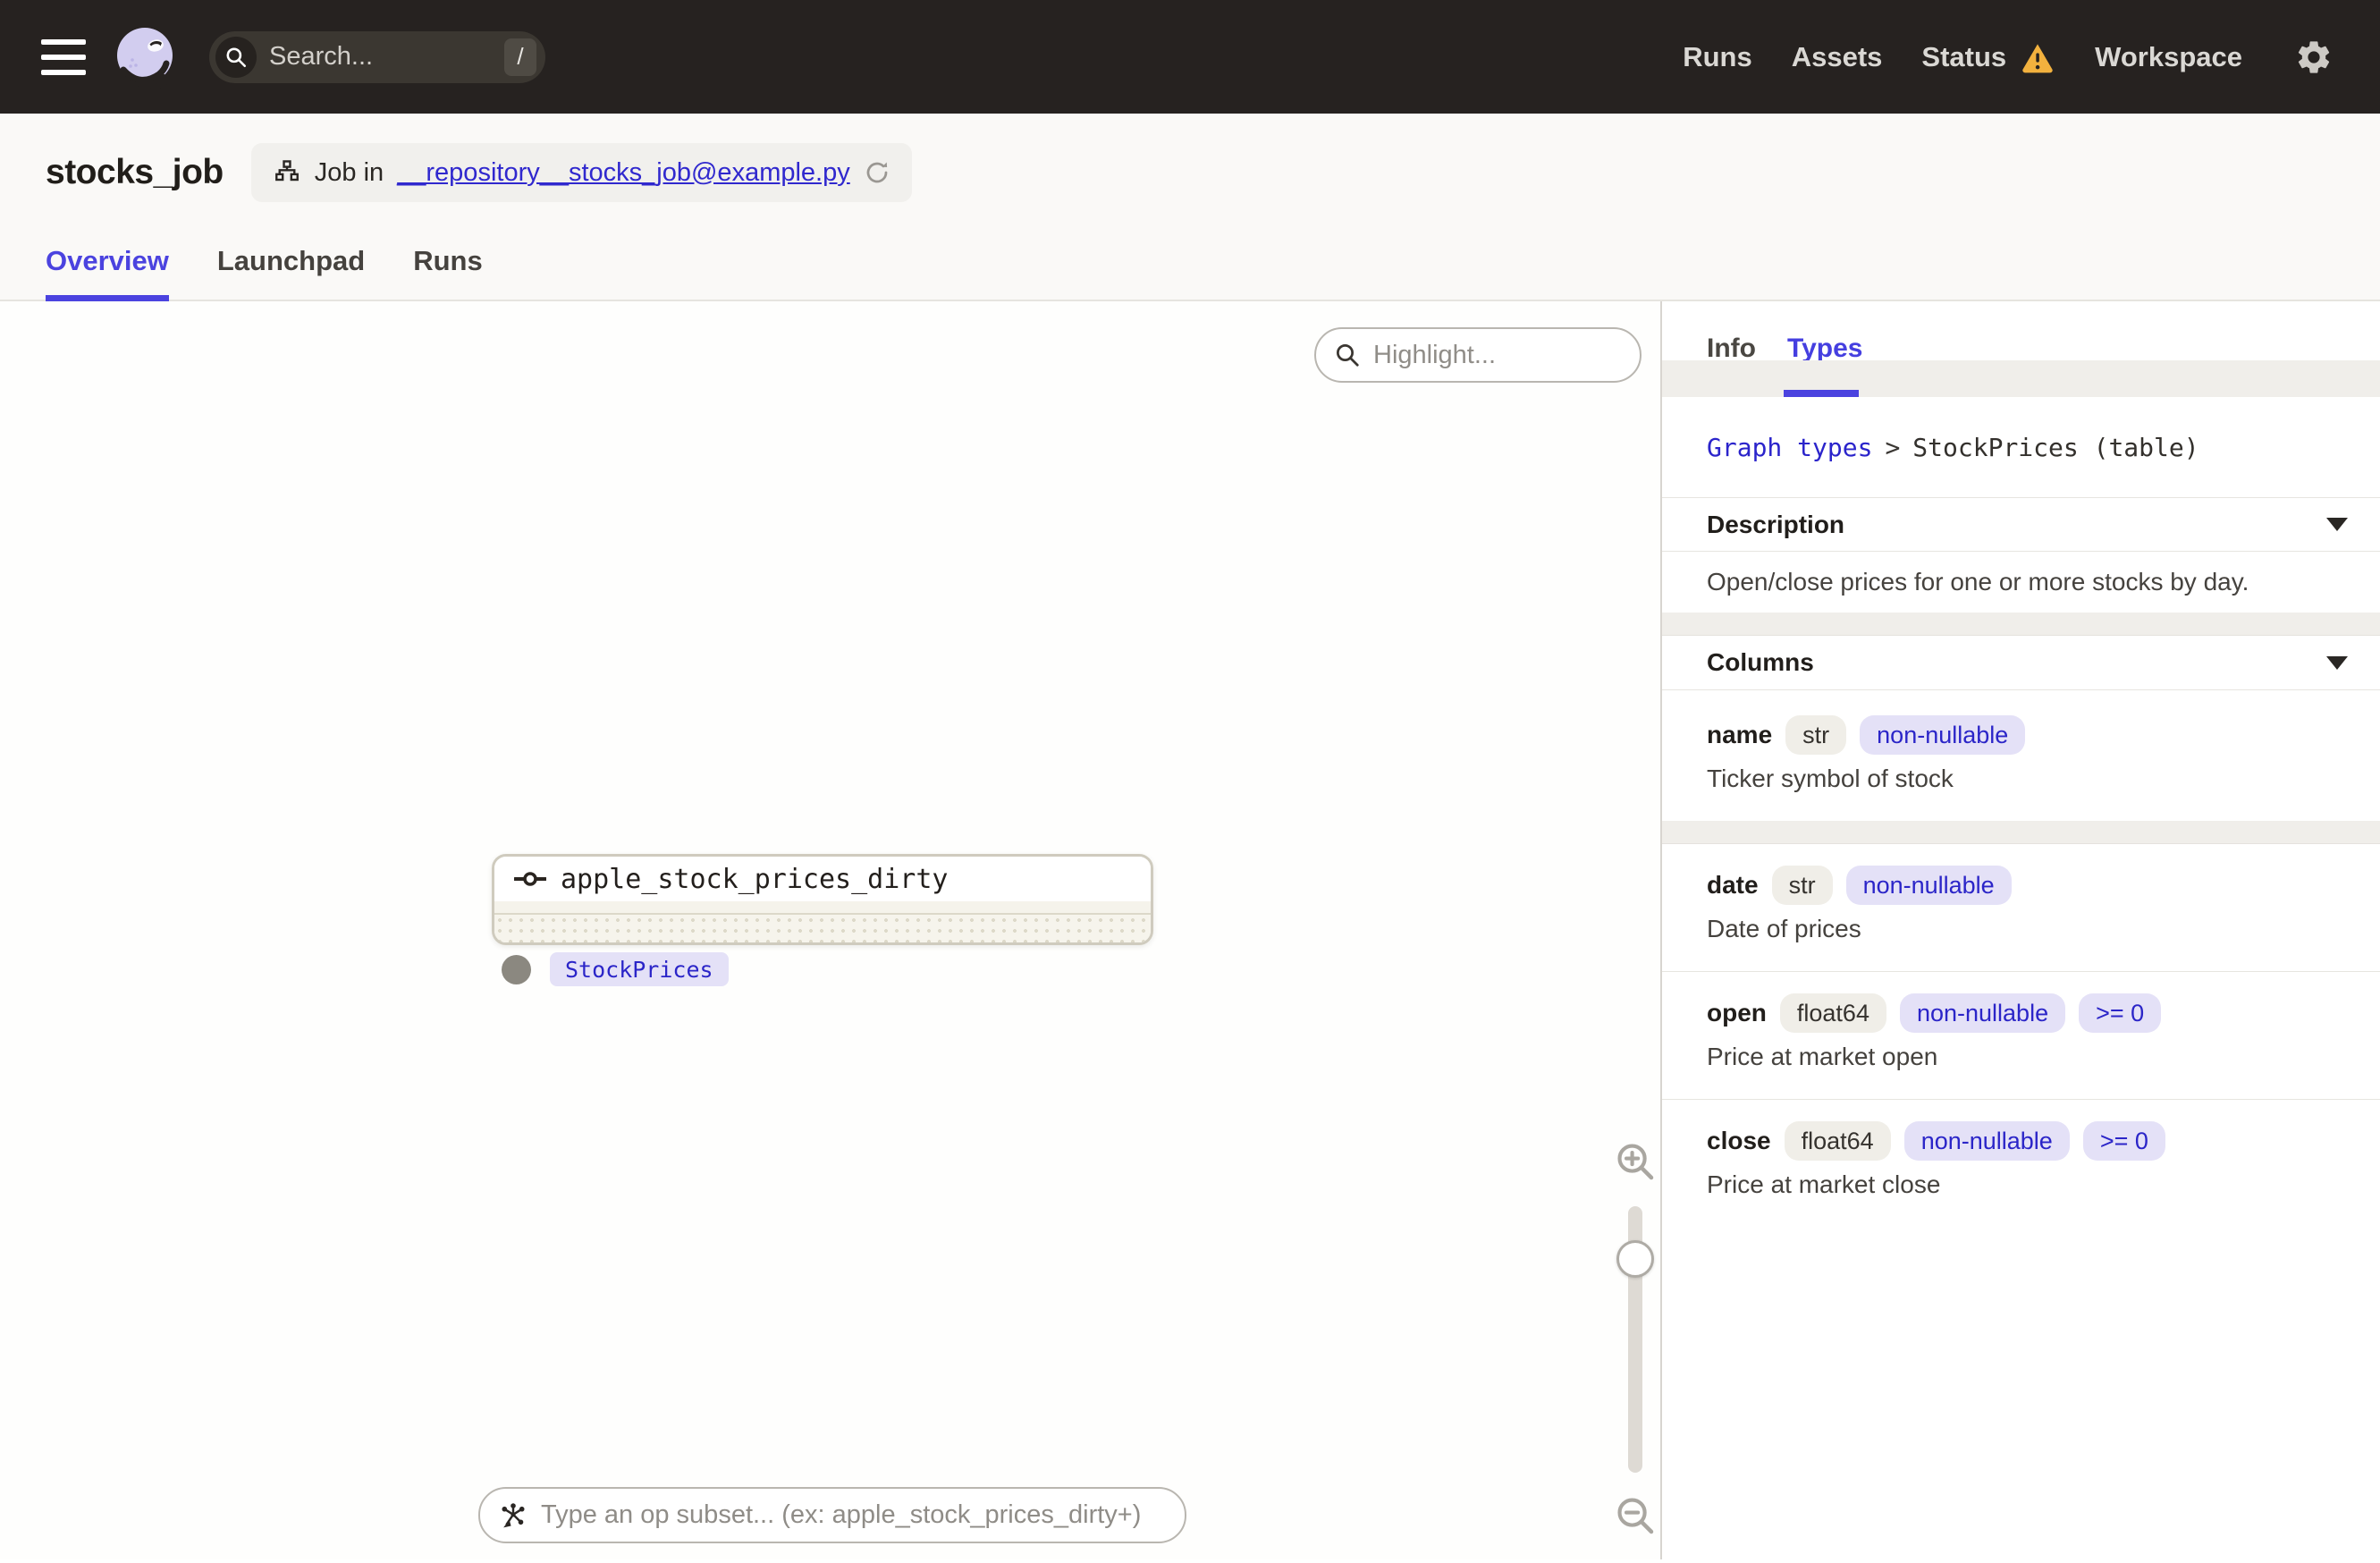 Image resolution: width=2380 pixels, height=1563 pixels. I want to click on panel-tabs: Info Types, so click(2021, 349).